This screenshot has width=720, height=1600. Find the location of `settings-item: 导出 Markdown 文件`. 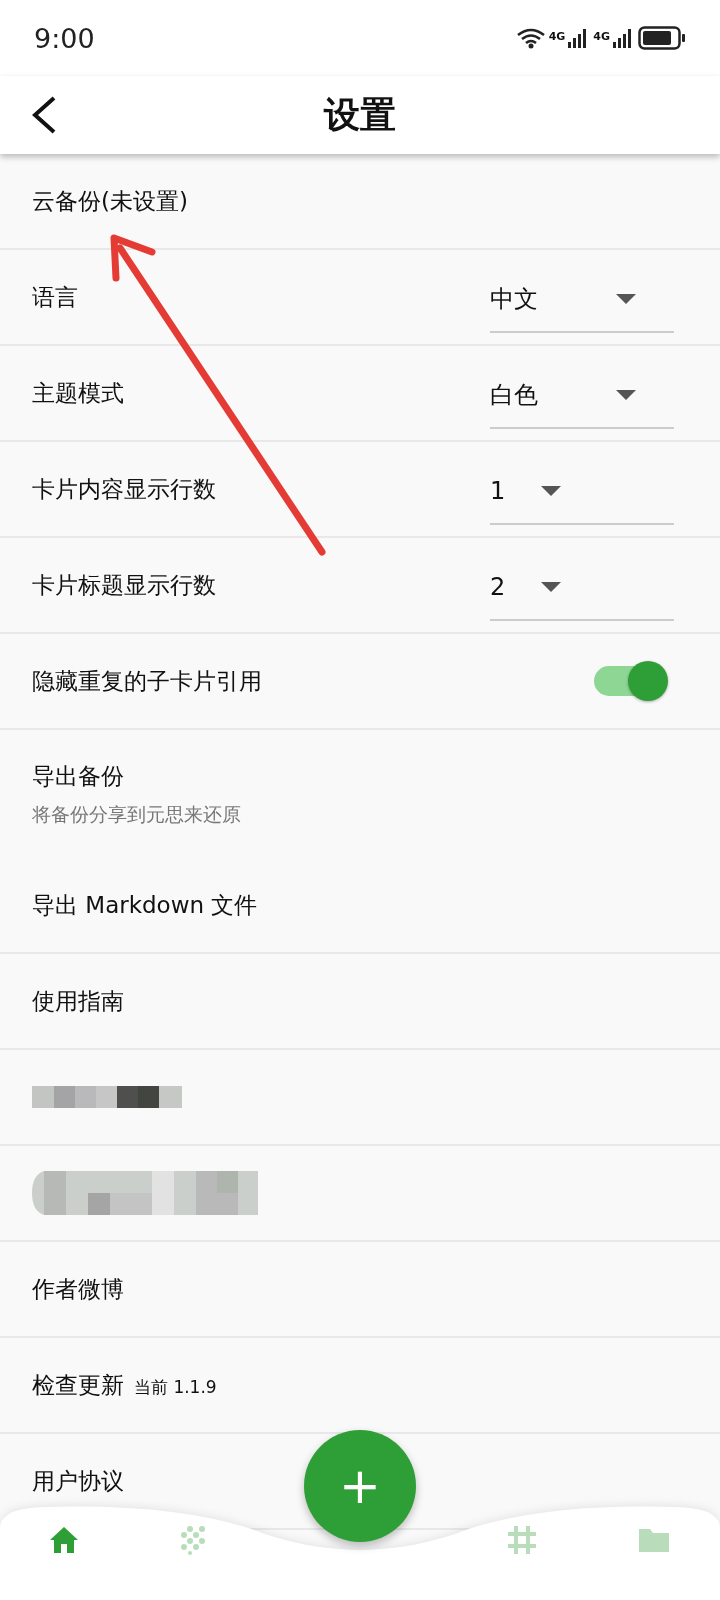

settings-item: 导出 Markdown 文件 is located at coordinates (145, 905).